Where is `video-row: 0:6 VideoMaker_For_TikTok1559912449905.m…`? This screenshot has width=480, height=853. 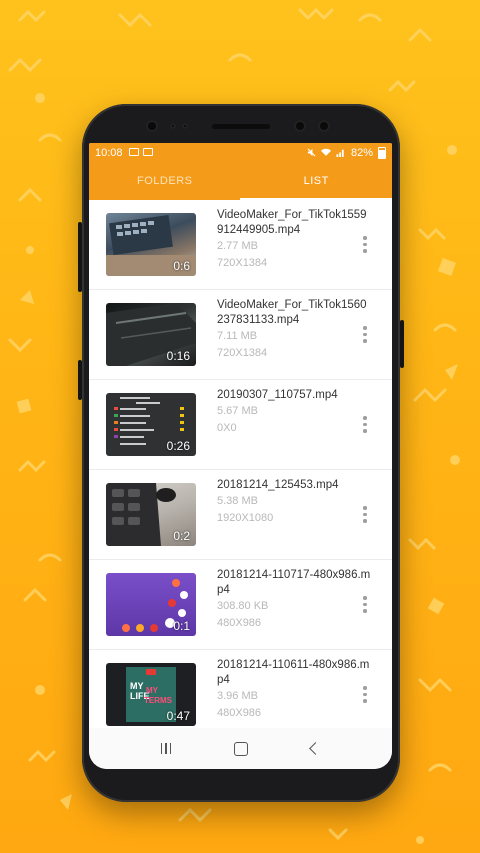 video-row: 0:6 VideoMaker_For_TikTok1559912449905.m… is located at coordinates (240, 245).